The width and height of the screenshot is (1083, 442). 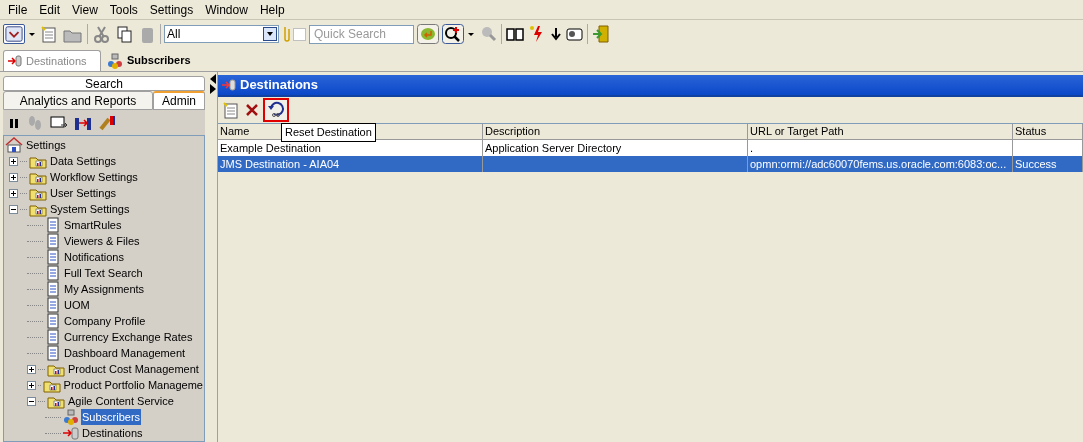 I want to click on column-header: Description, so click(x=615, y=132).